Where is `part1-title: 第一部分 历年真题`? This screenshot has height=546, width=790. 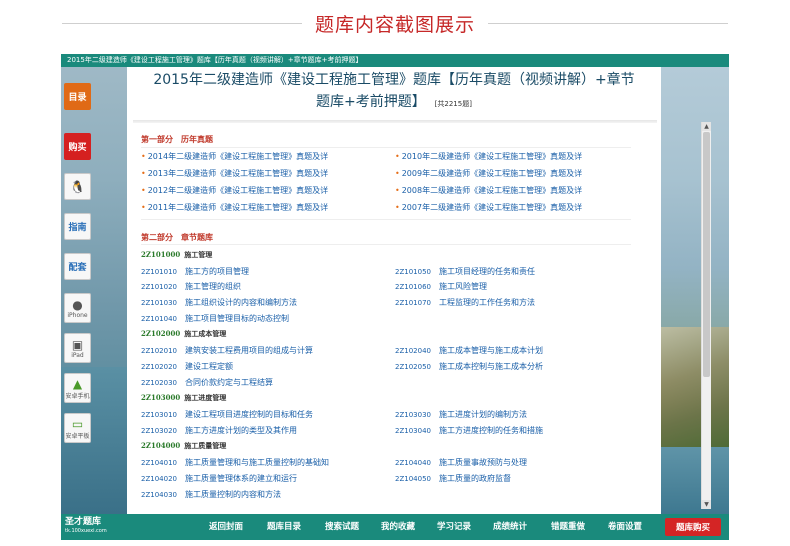 part1-title: 第一部分 历年真题 is located at coordinates (177, 139).